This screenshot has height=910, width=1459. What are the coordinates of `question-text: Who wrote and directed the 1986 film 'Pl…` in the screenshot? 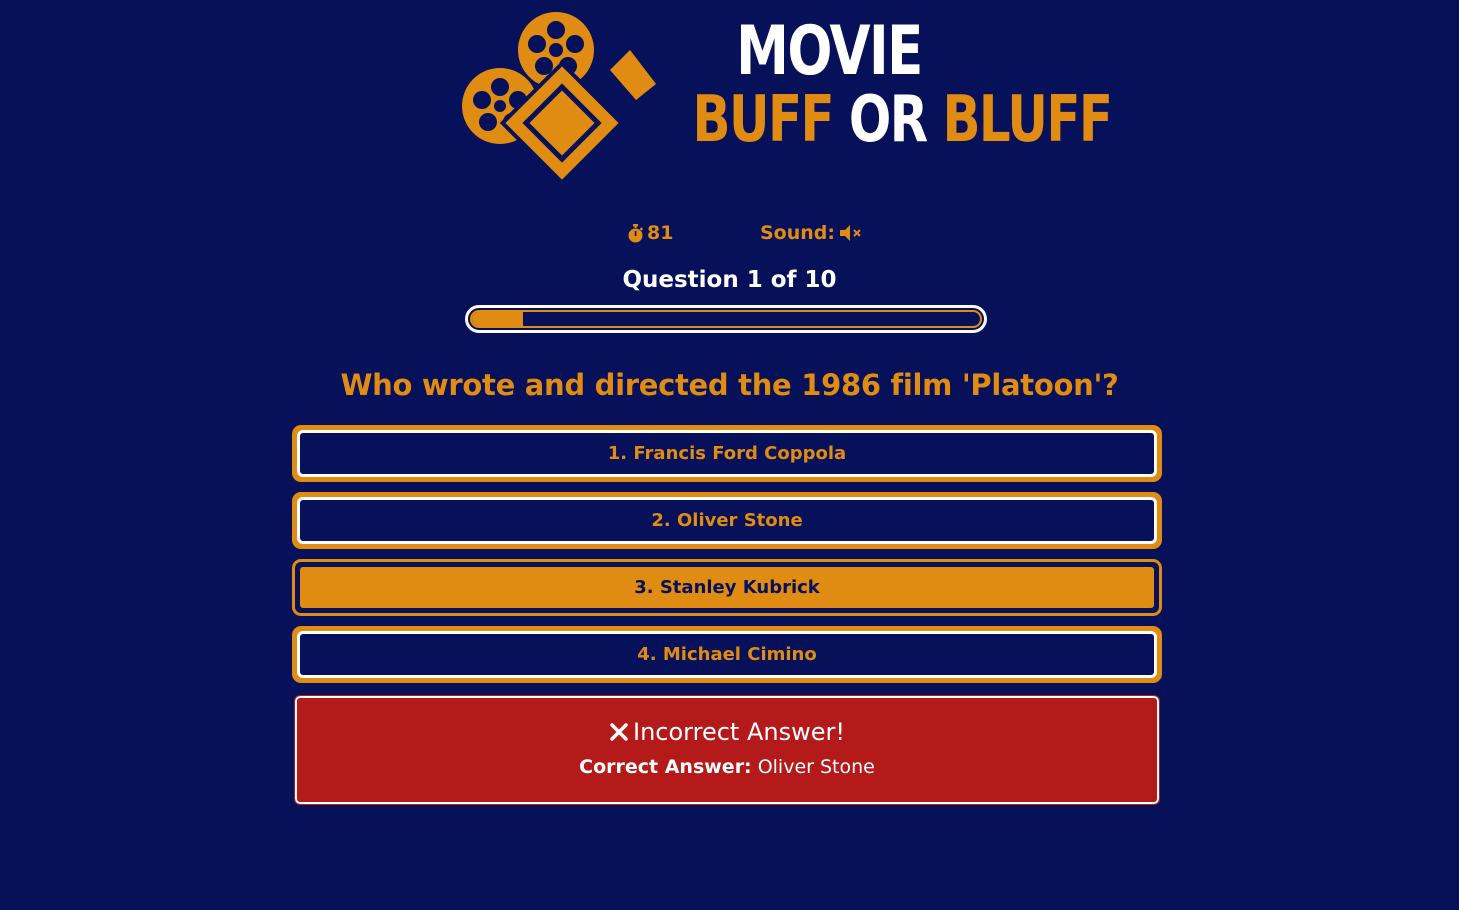 It's located at (729, 385).